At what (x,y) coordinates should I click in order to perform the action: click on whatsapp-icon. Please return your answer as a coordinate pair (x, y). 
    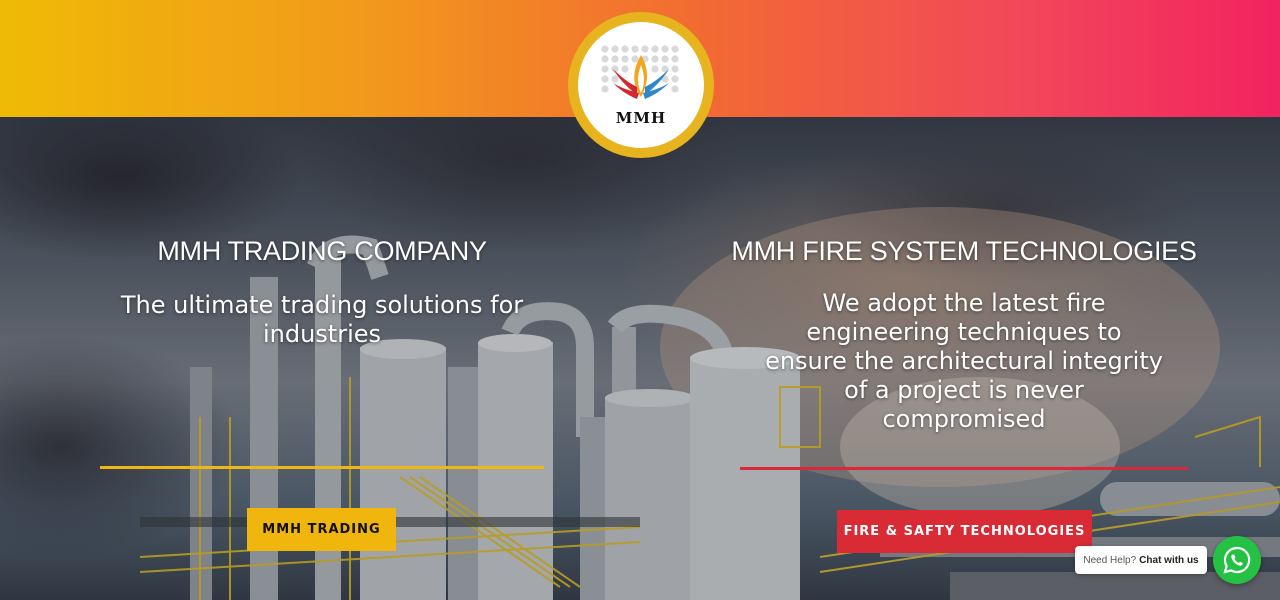
    Looking at the image, I should click on (1237, 560).